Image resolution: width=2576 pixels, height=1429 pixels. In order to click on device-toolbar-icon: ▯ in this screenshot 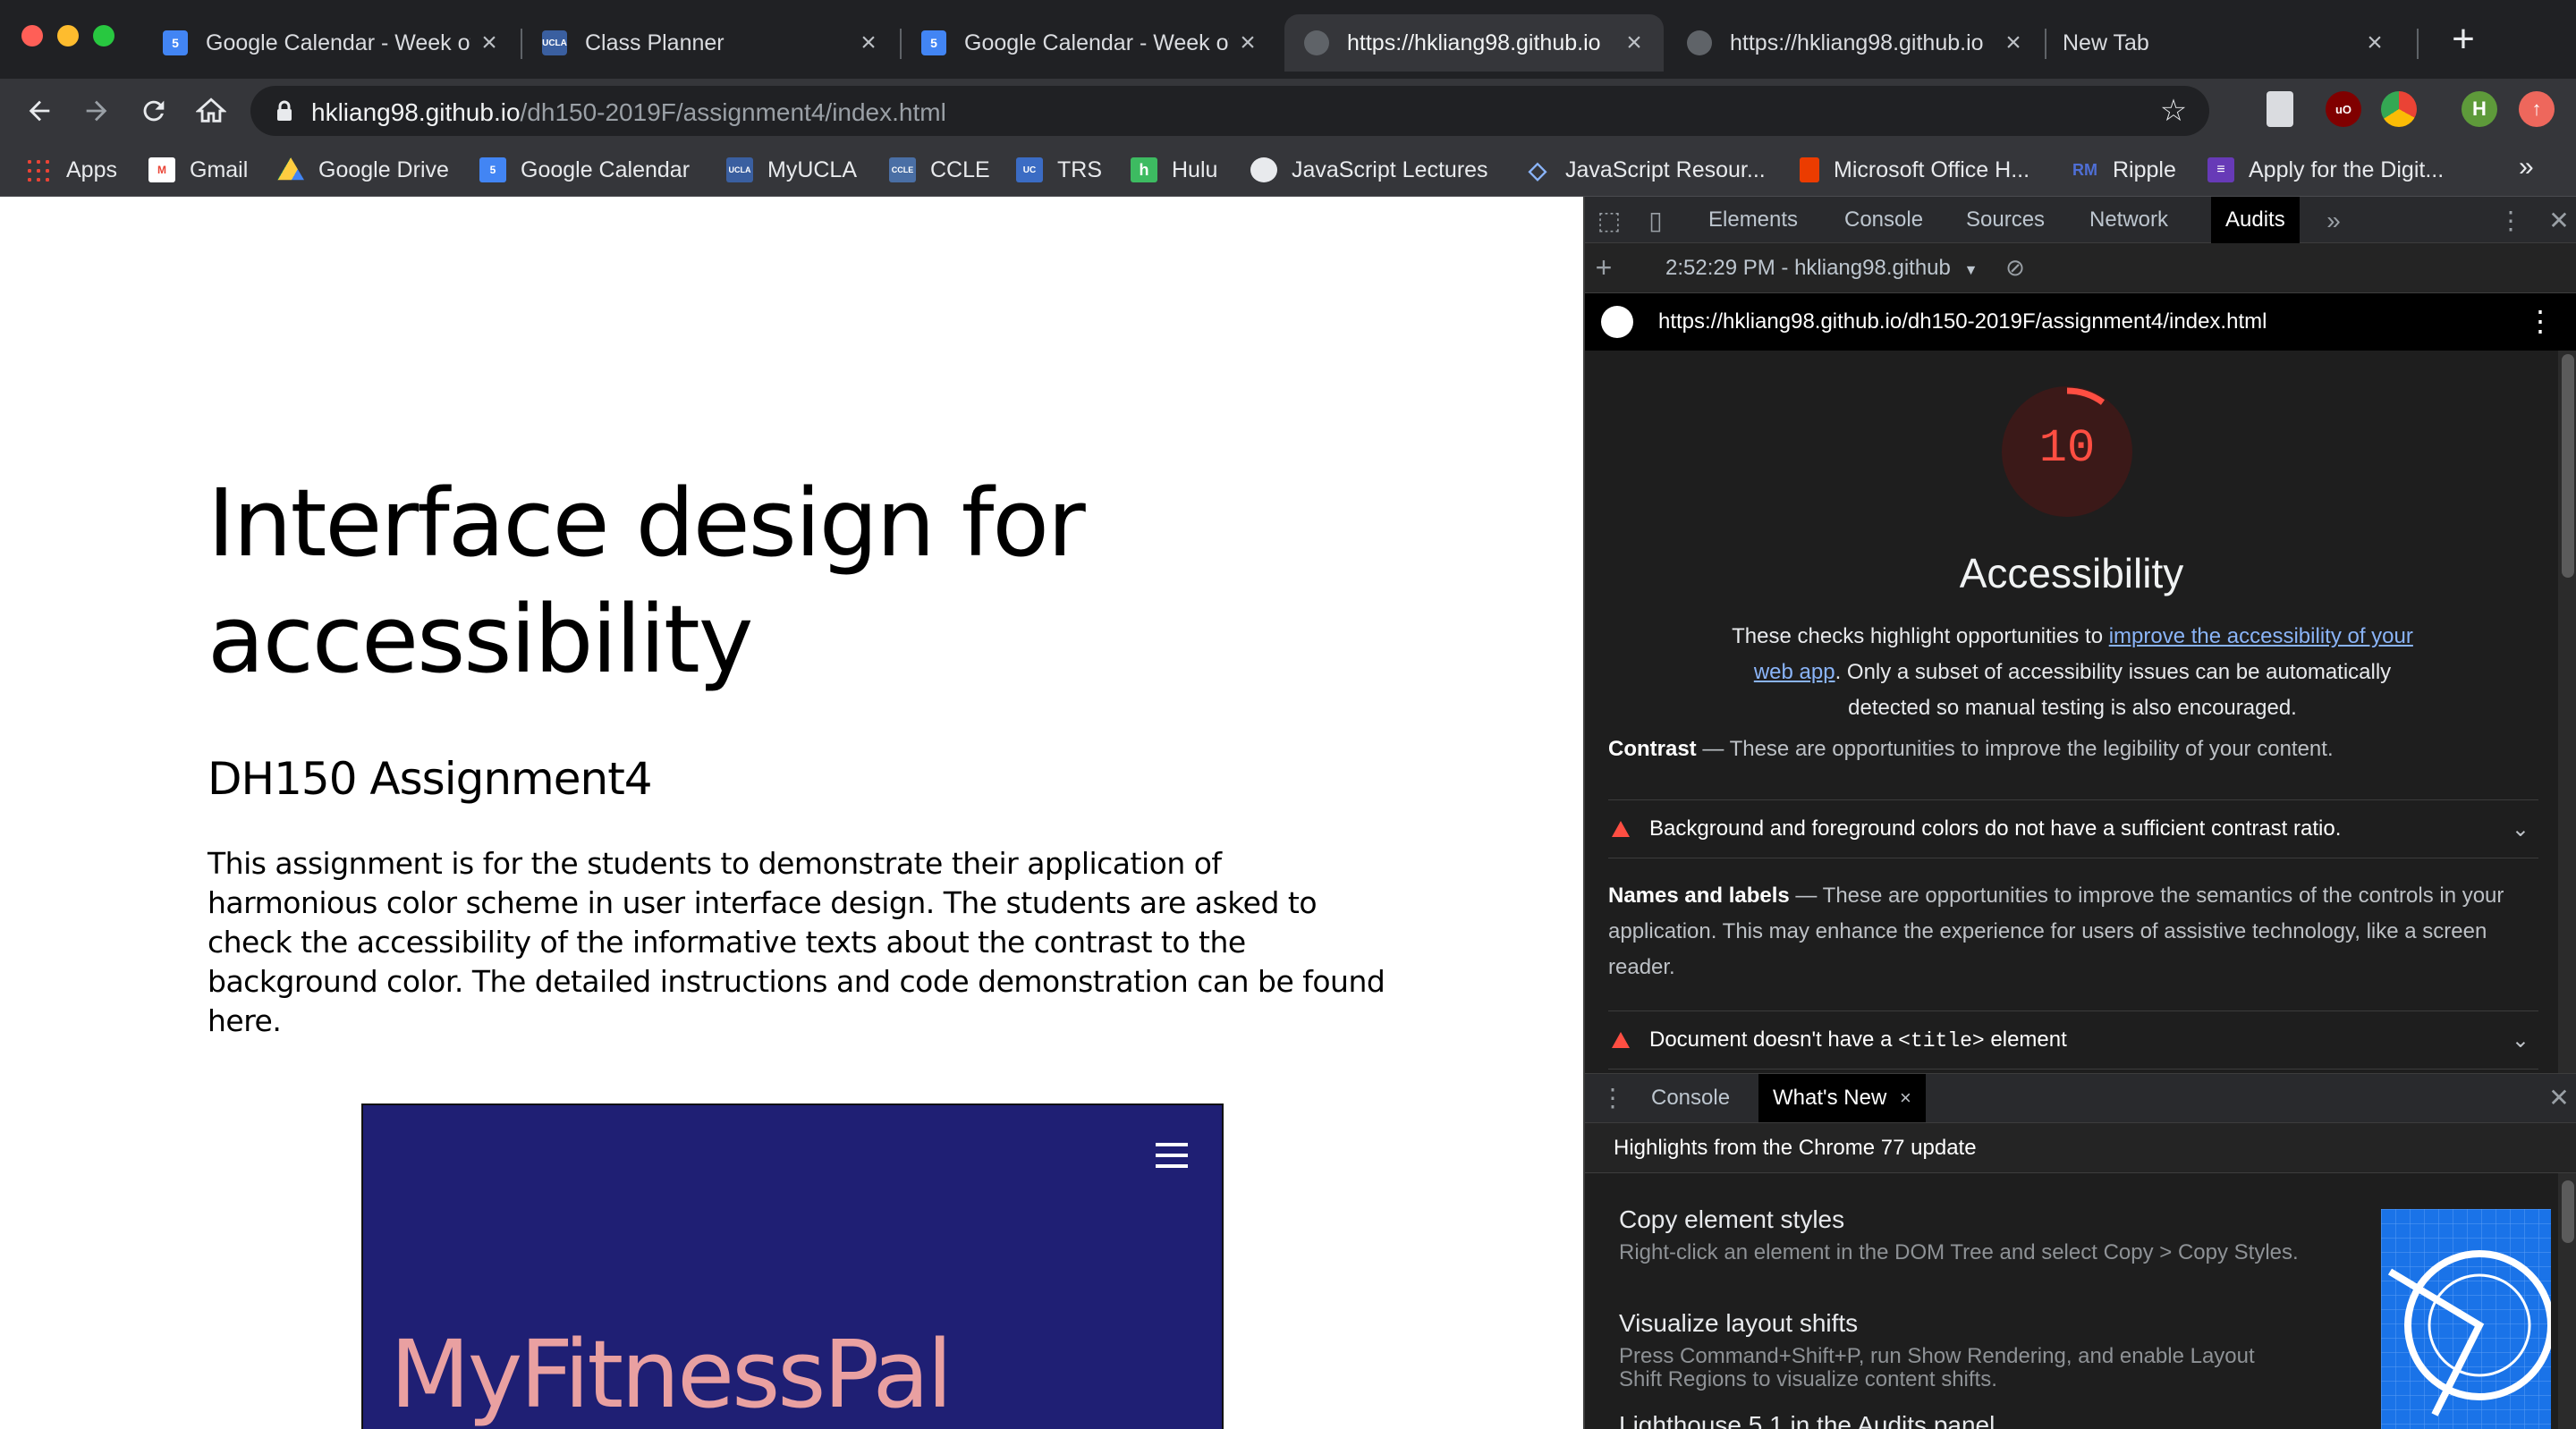, I will do `click(1655, 221)`.